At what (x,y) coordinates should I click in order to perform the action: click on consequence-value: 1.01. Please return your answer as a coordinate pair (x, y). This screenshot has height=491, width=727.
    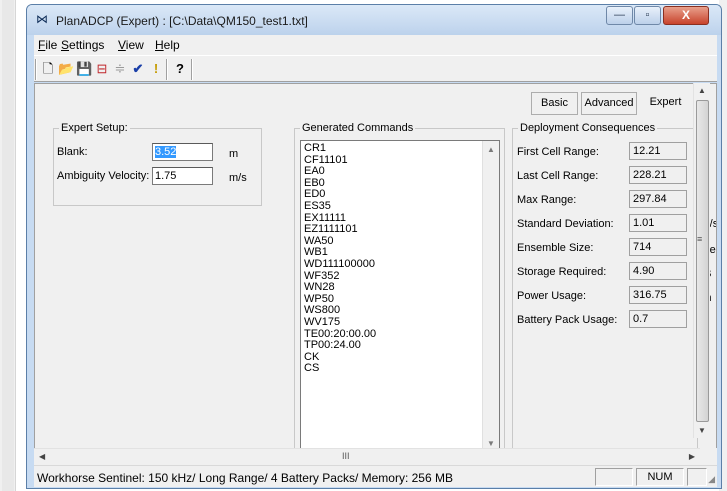
    Looking at the image, I should click on (658, 223).